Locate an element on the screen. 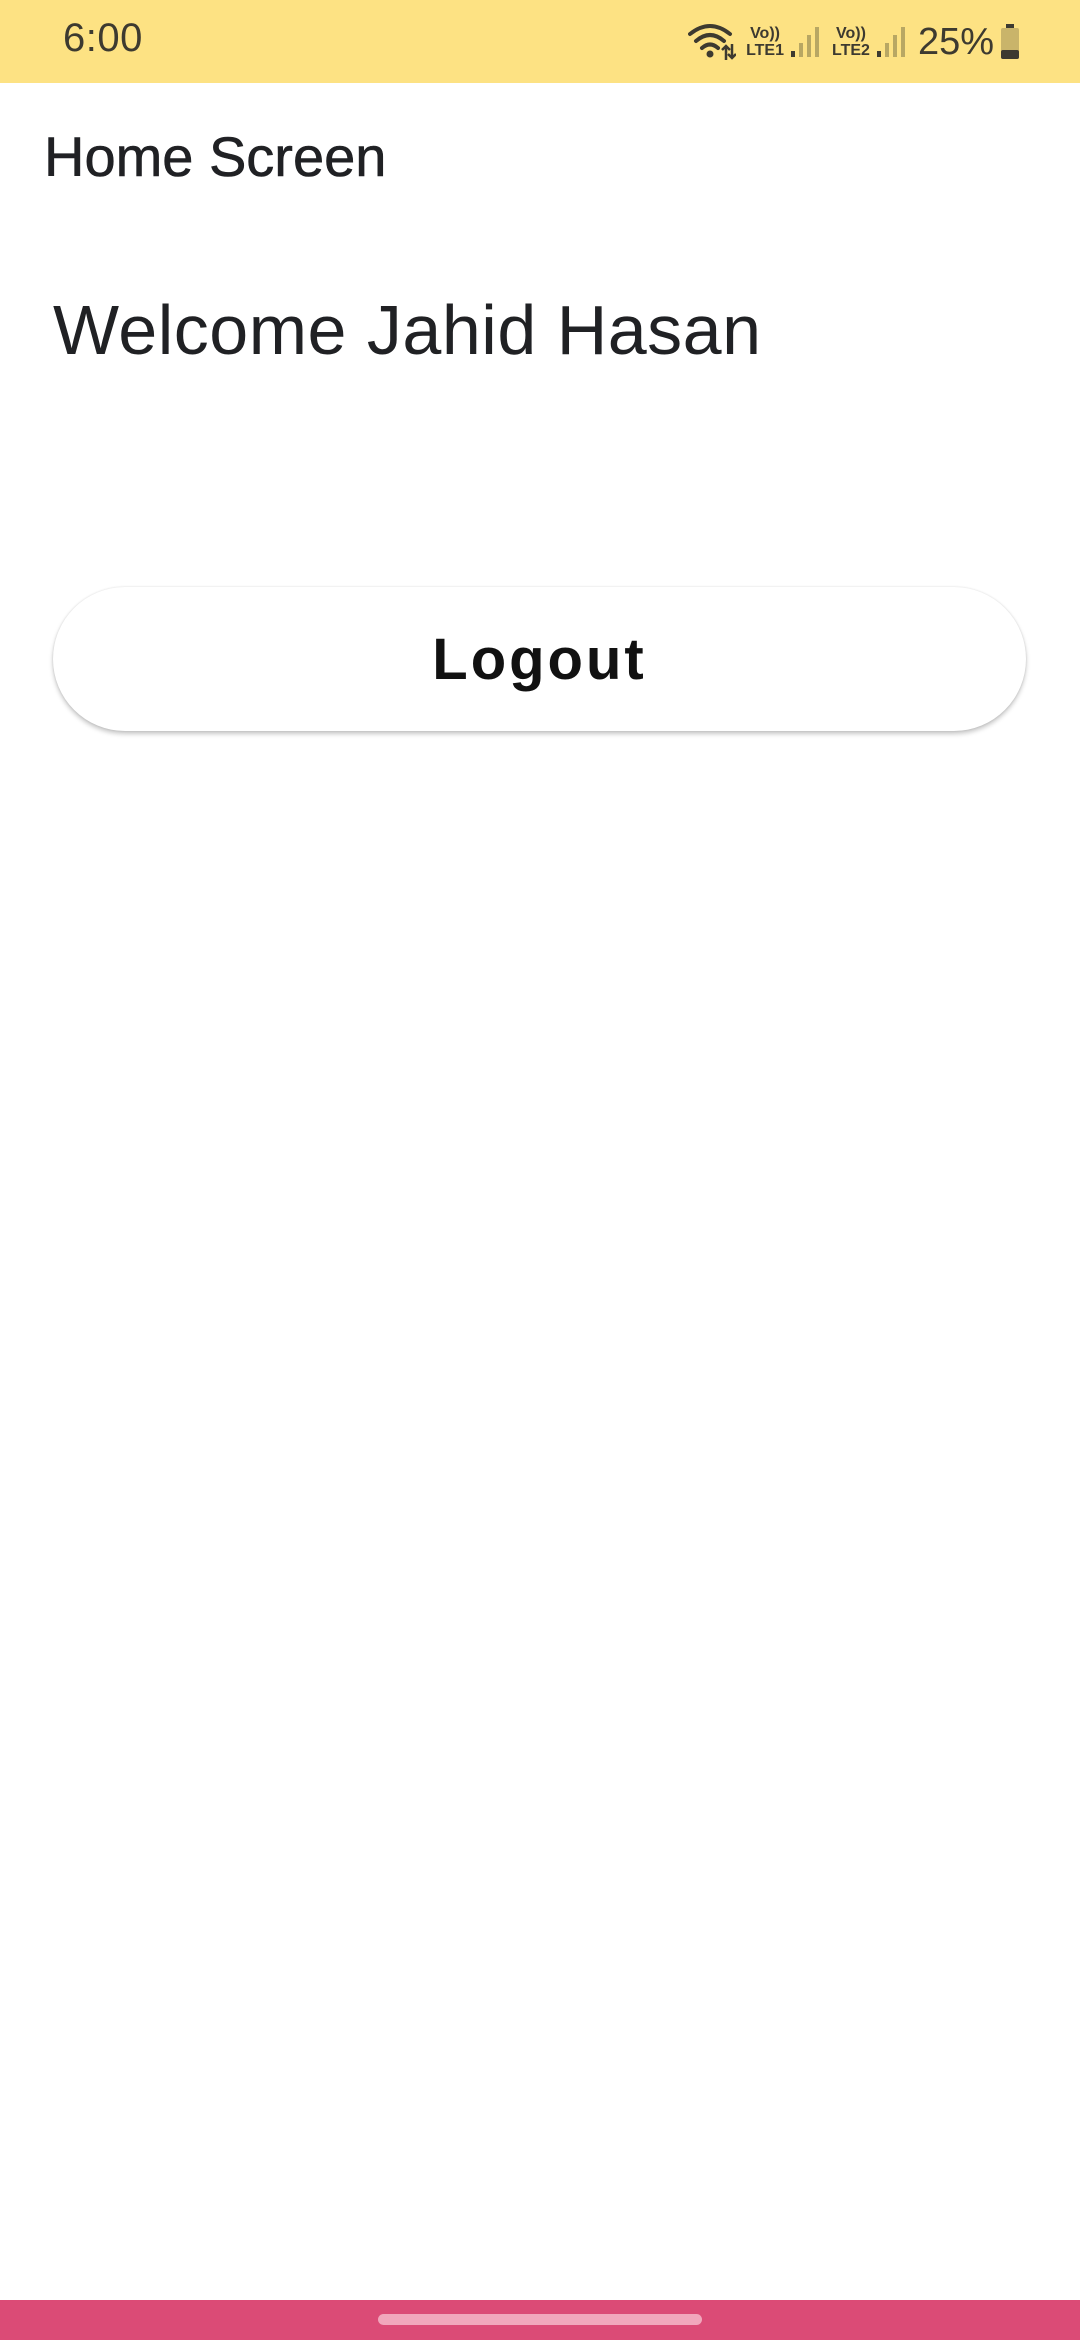  navigation-bar is located at coordinates (540, 2320).